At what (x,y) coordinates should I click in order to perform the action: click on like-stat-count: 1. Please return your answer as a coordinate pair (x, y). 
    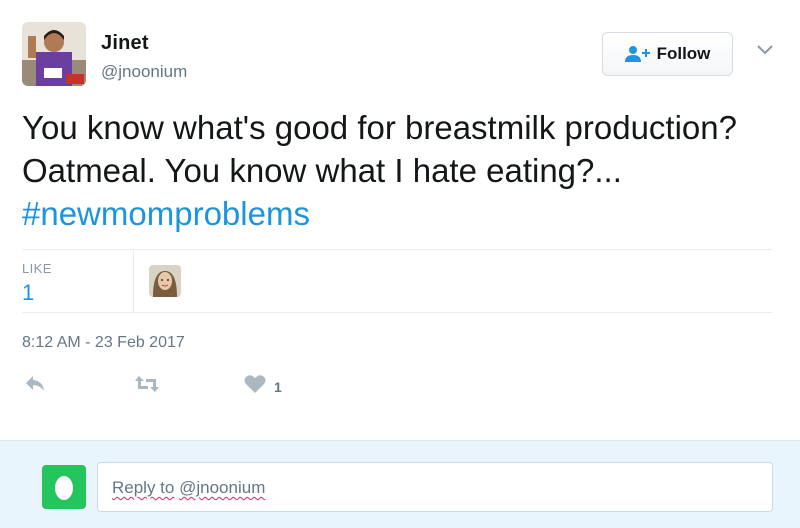
    Looking at the image, I should click on (28, 293).